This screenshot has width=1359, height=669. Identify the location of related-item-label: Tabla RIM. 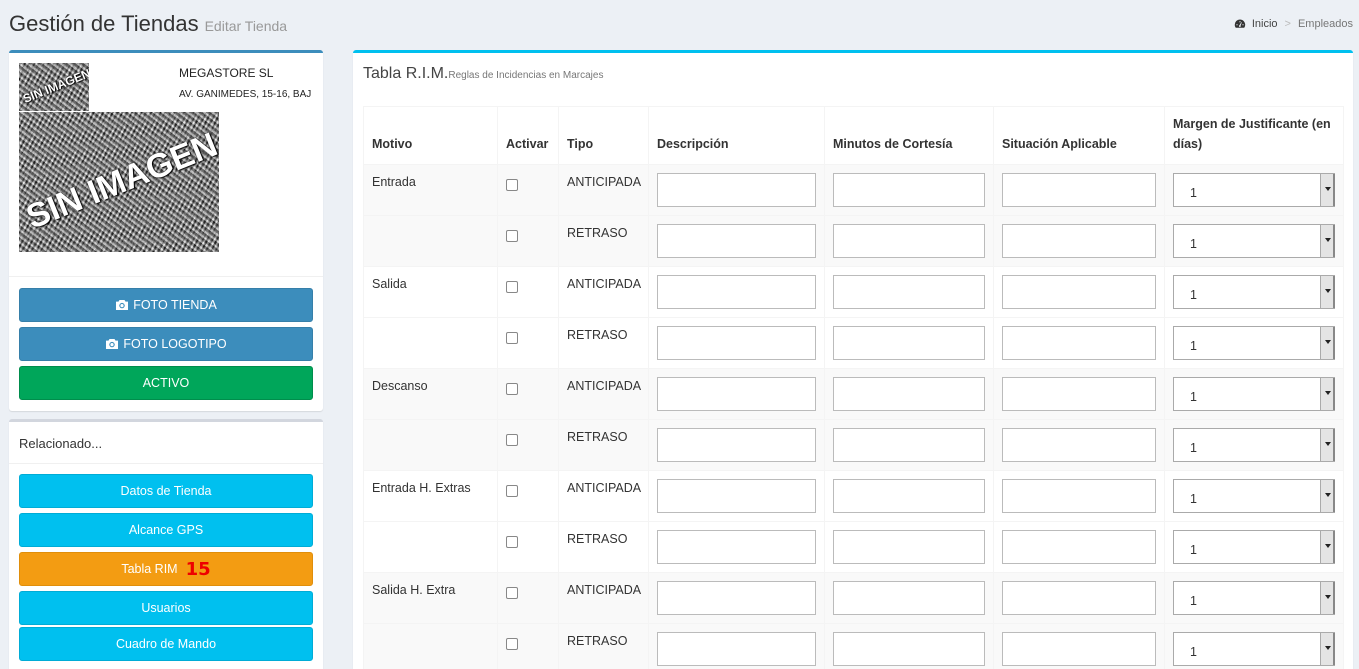
(149, 569).